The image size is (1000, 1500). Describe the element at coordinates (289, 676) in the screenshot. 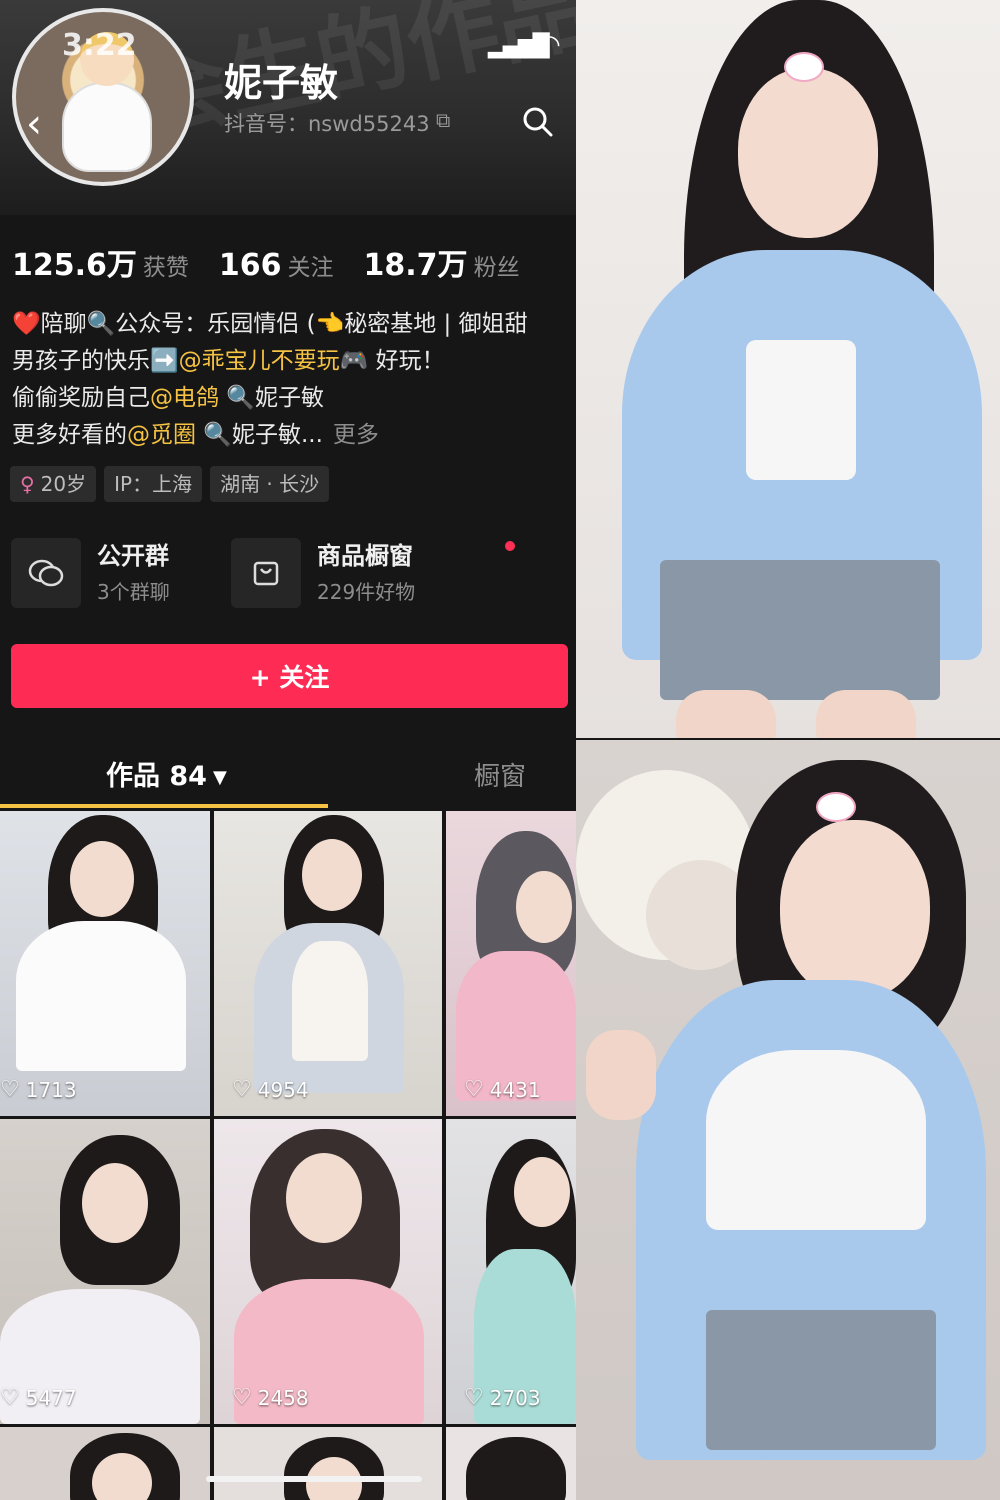

I see `follow-button: + 关注` at that location.